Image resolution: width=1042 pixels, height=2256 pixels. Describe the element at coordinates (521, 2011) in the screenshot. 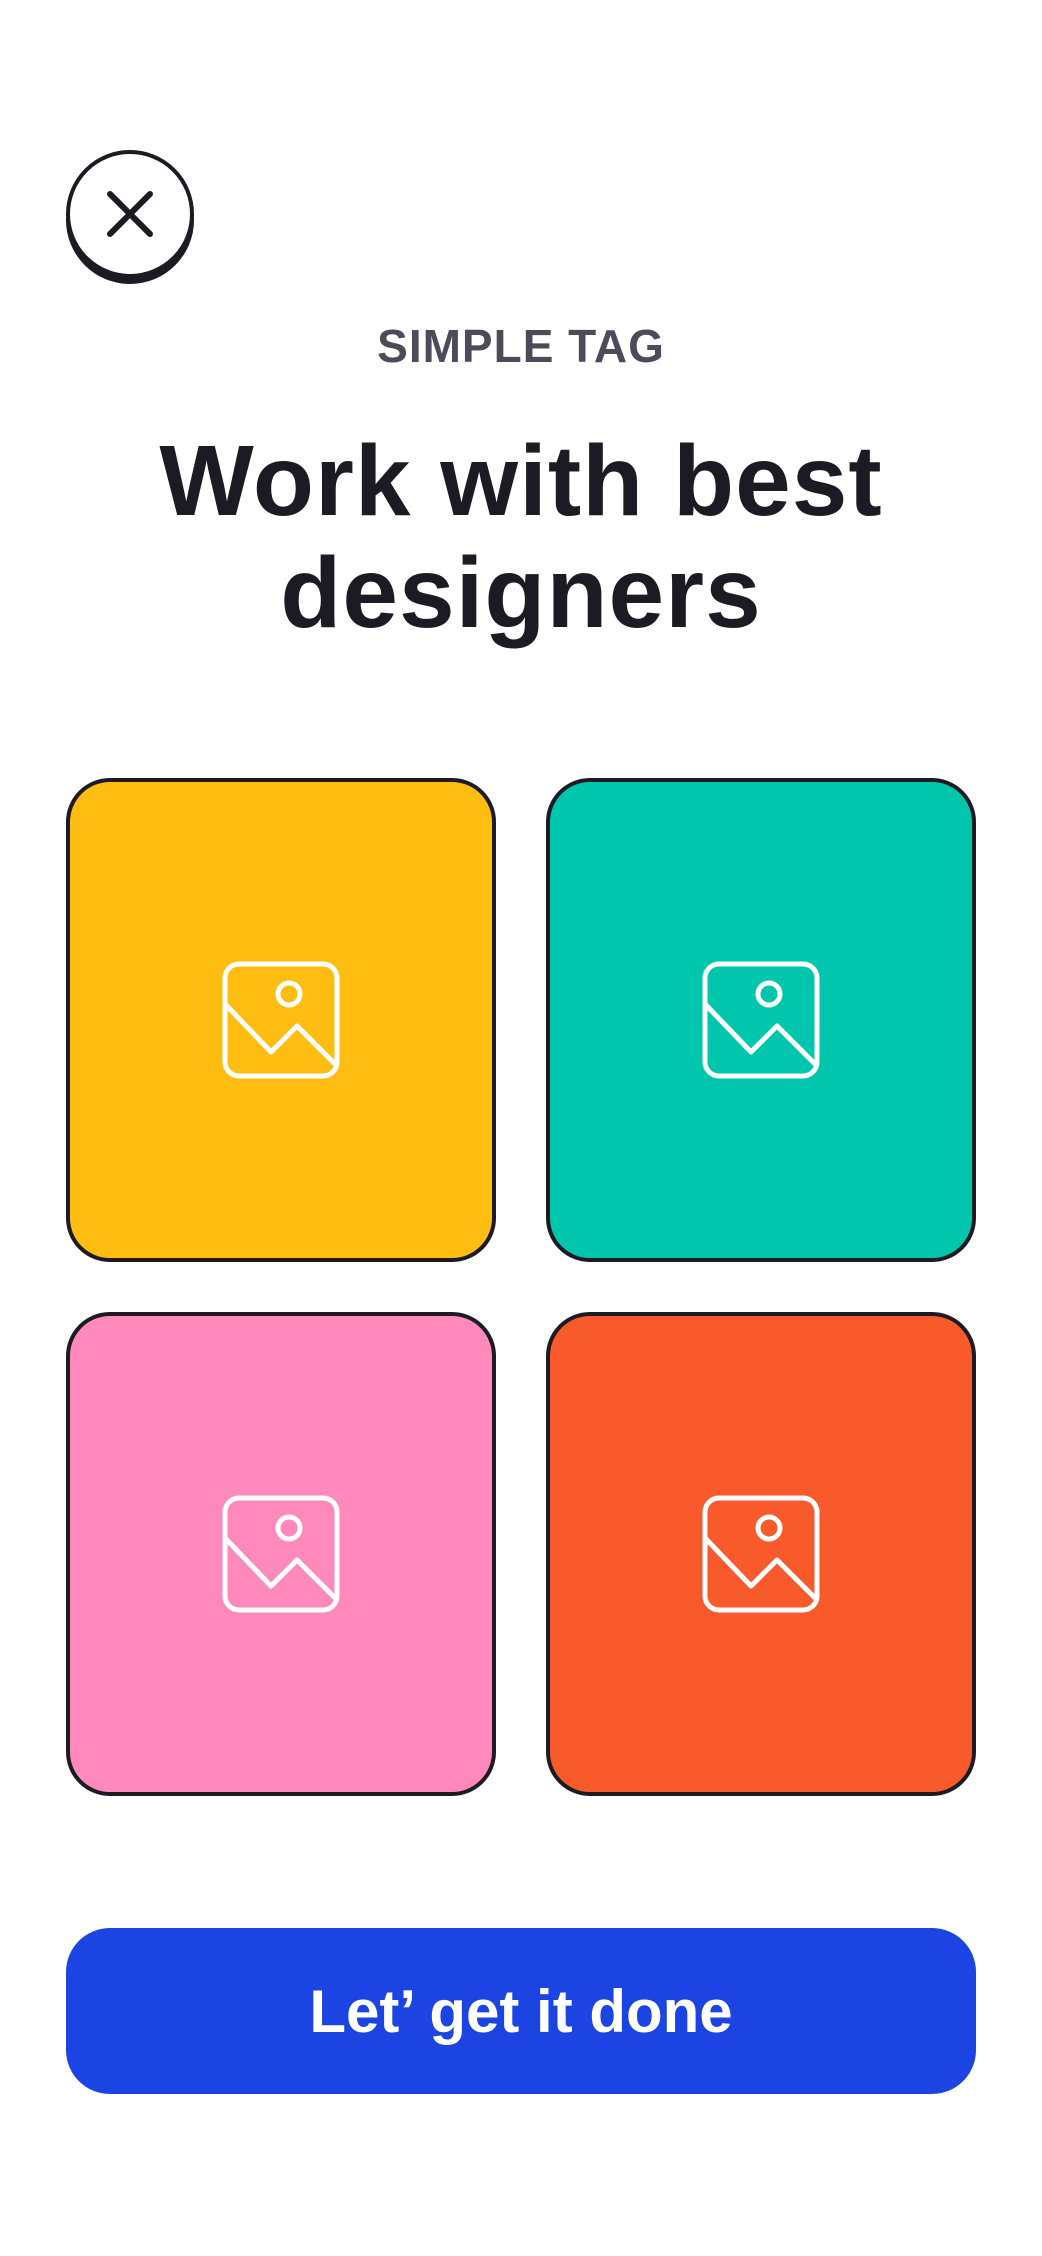

I see `get-it-done-button: Let’ get it done` at that location.